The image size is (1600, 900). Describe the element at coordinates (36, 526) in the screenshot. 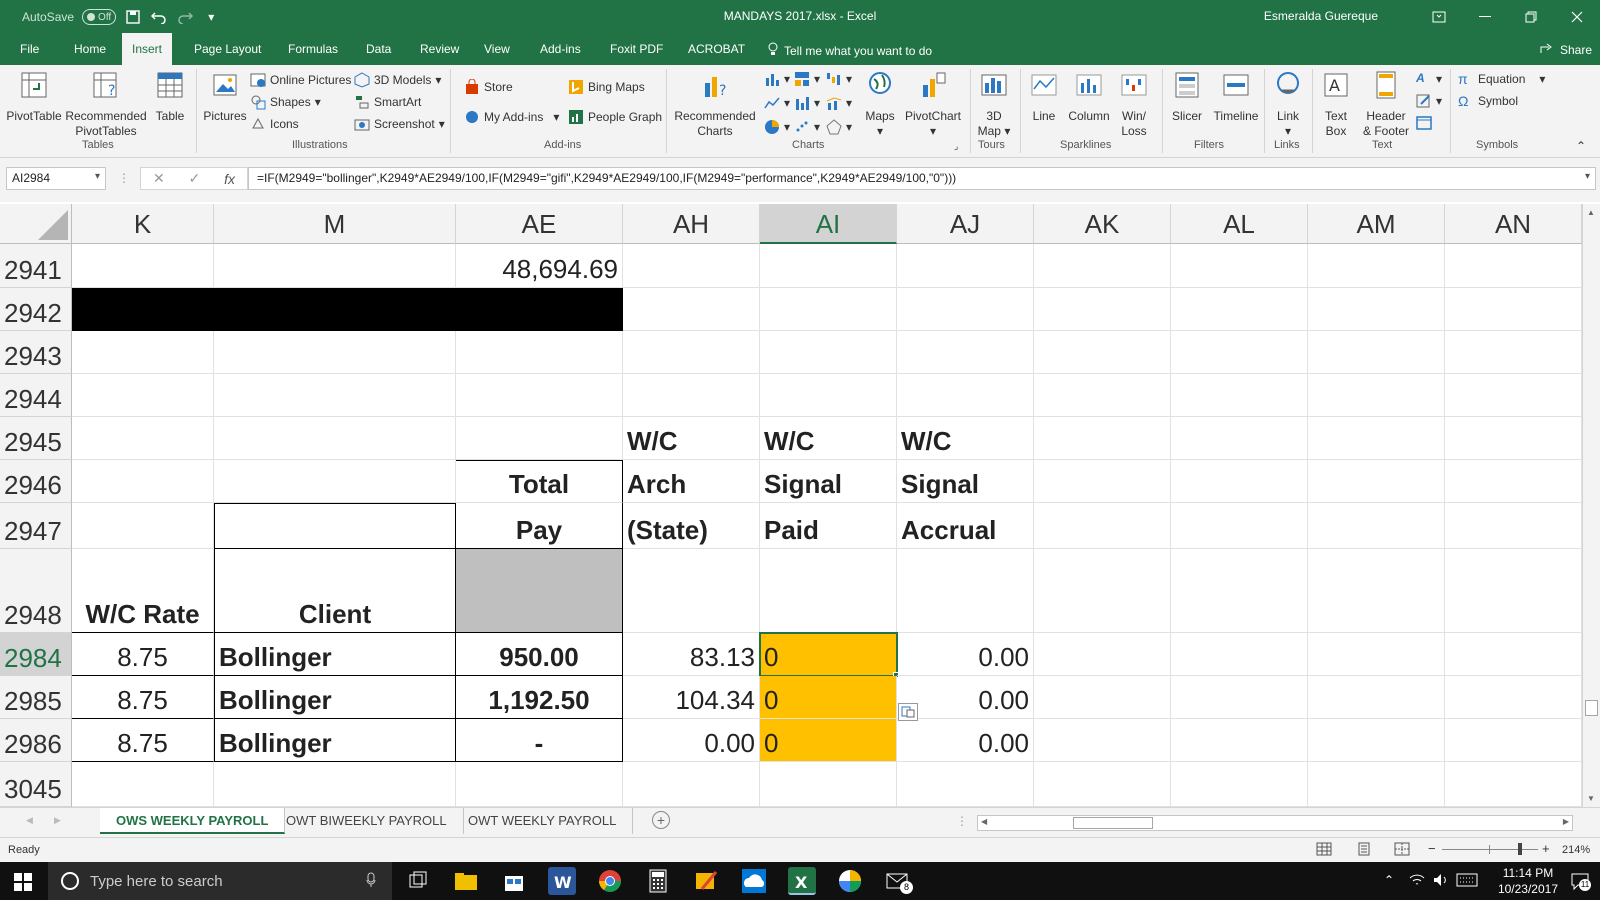

I see `row-header: 2947` at that location.